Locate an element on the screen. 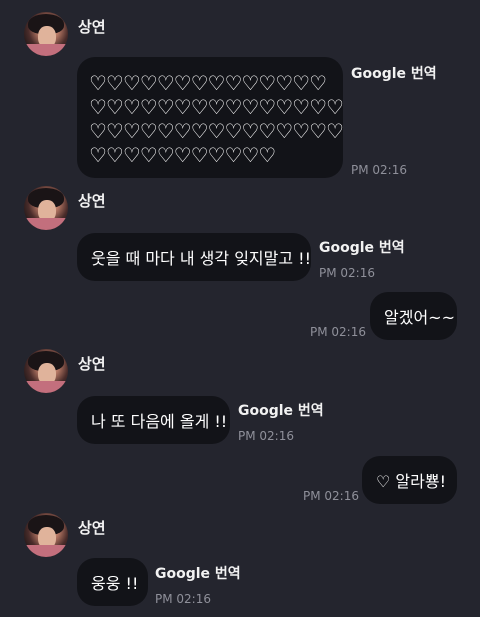  outgoing-message-bubble: ♡ 알라뿅! is located at coordinates (409, 480).